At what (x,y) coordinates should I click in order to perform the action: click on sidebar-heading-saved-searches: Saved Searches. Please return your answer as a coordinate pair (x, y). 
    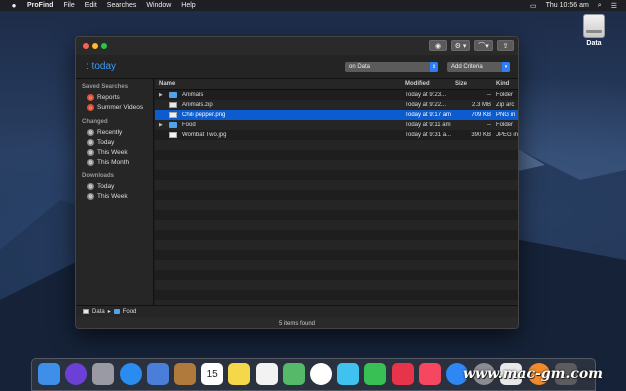
    Looking at the image, I should click on (105, 87).